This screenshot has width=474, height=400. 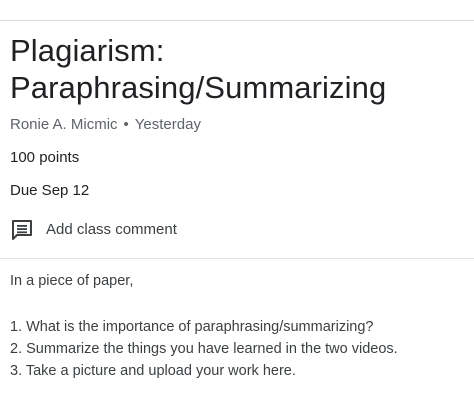 What do you see at coordinates (50, 190) in the screenshot?
I see `due-date: Due Sep 12` at bounding box center [50, 190].